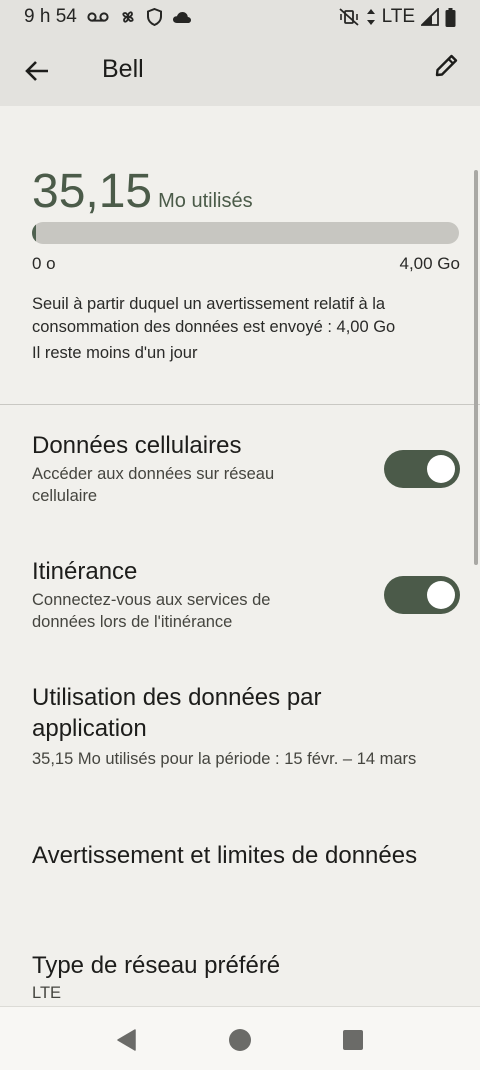 The width and height of the screenshot is (480, 1070). Describe the element at coordinates (476, 367) in the screenshot. I see `scrollbar` at that location.